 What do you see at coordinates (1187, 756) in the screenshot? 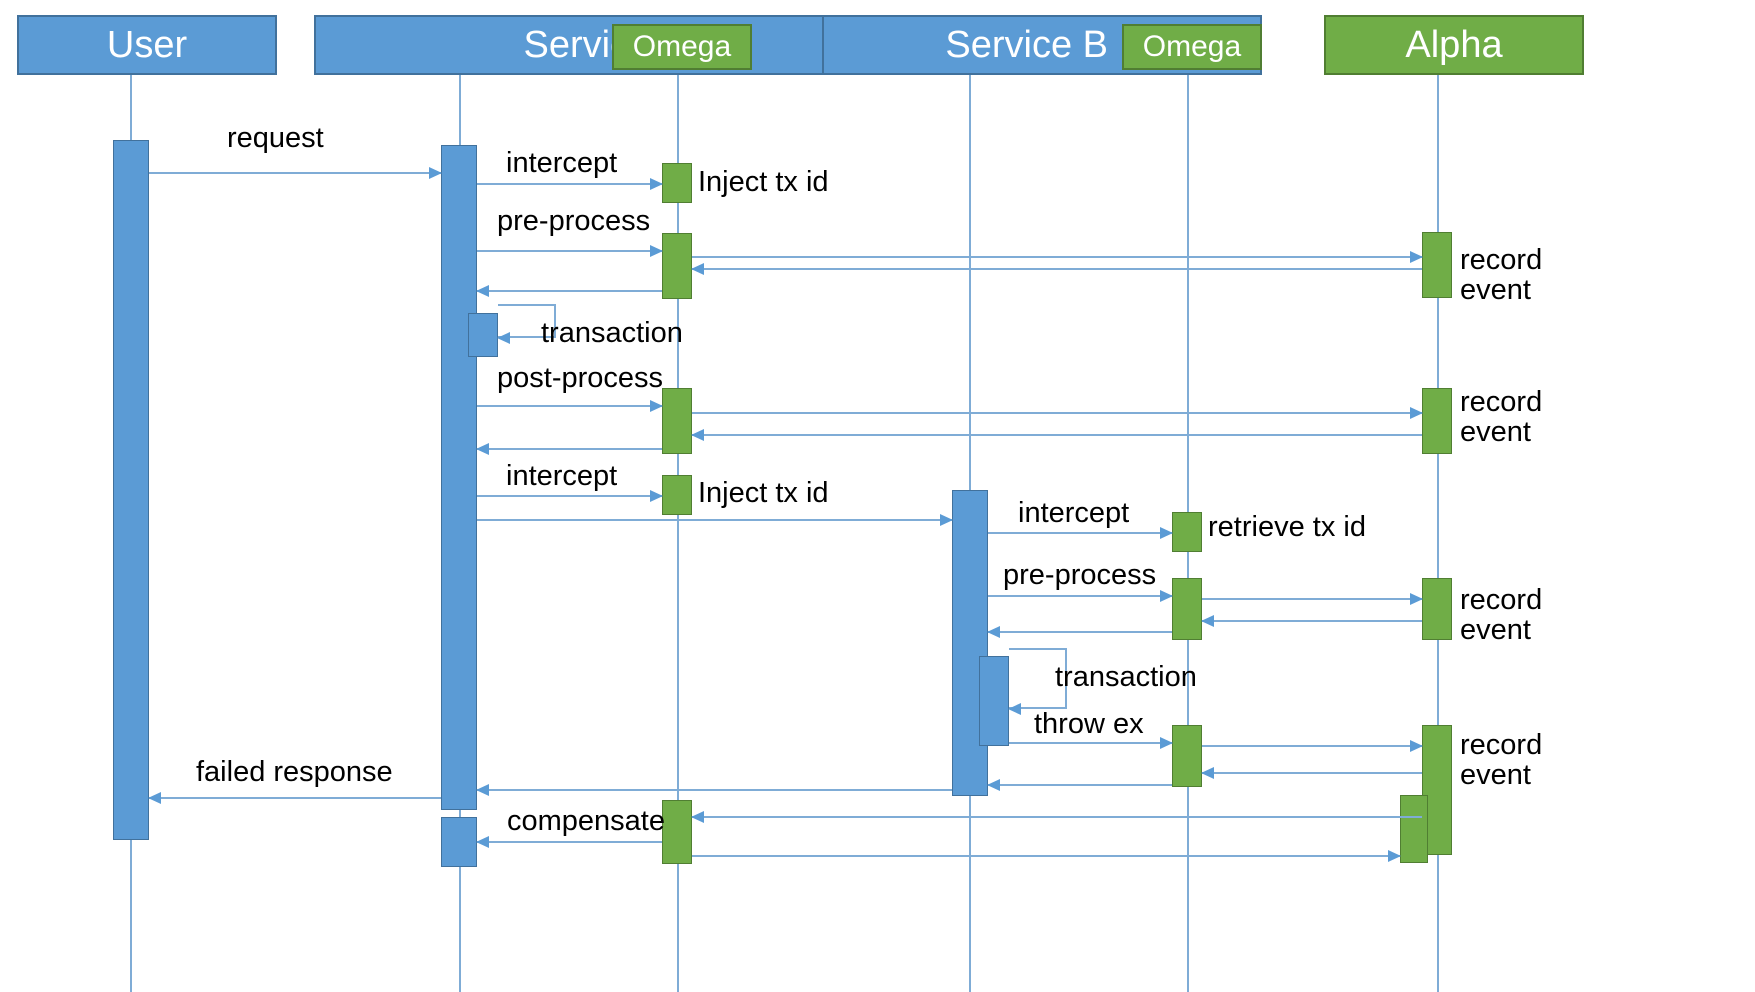
I see `activation-omega-b-throw-ex` at bounding box center [1187, 756].